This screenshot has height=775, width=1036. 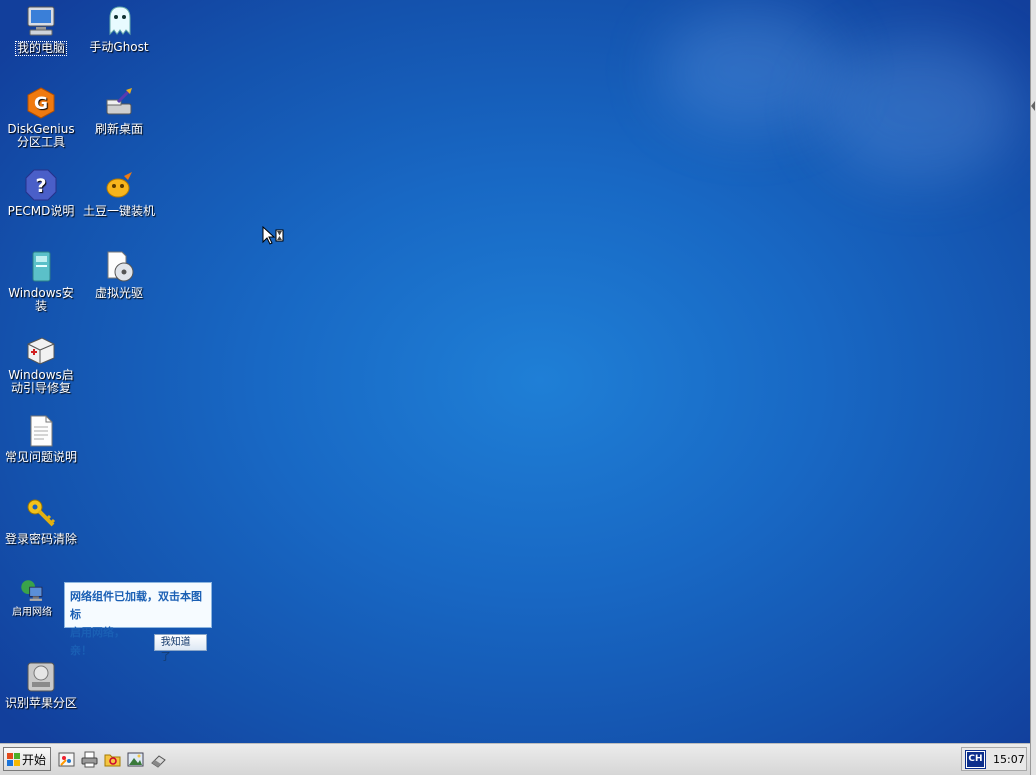 I want to click on desktop-icon-my-computer: 我的电脑, so click(x=41, y=30).